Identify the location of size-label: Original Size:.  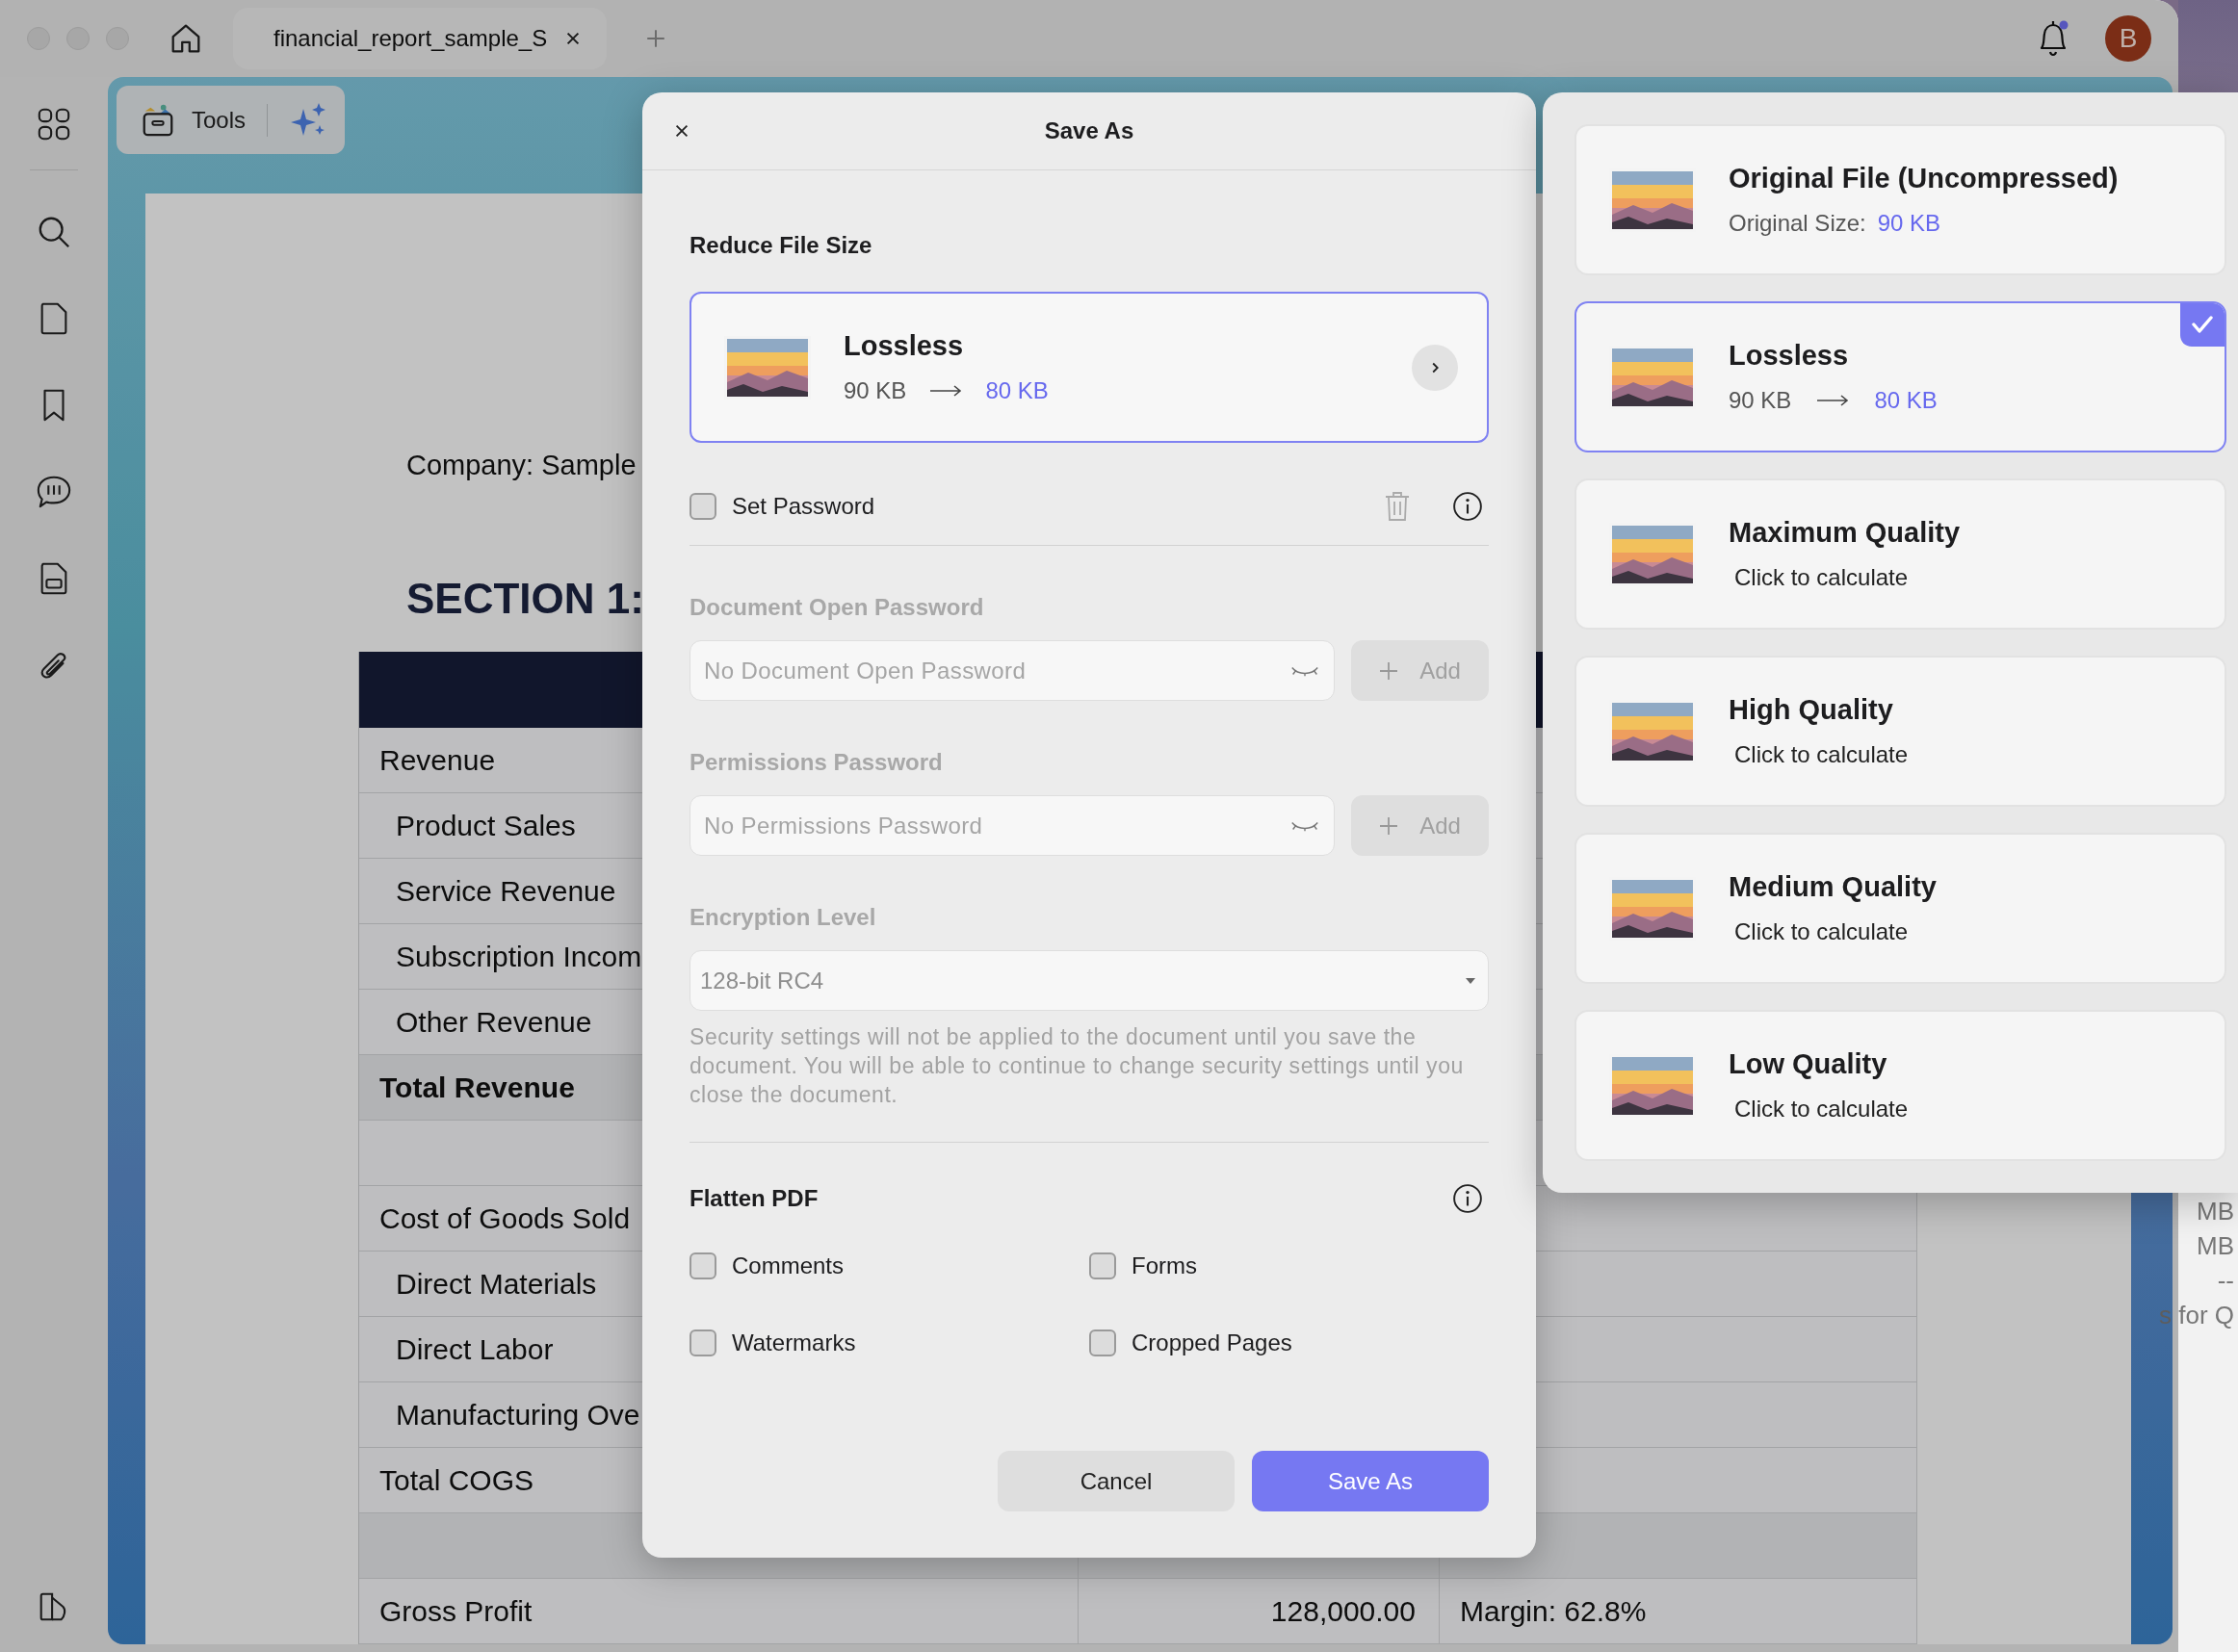
(1797, 223).